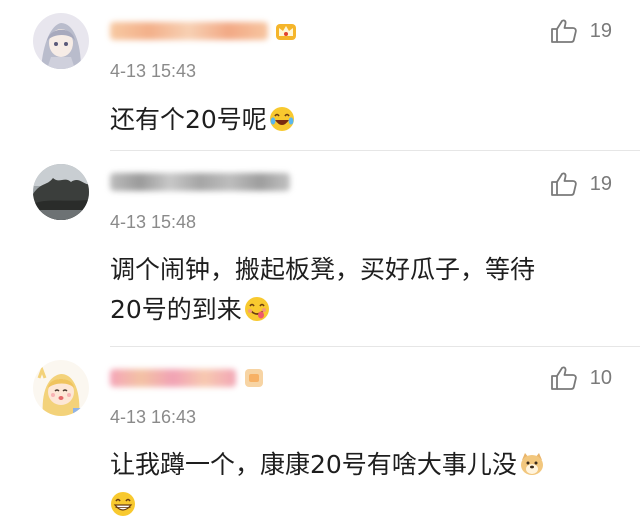  I want to click on comment-time: 4-13 16:43, so click(153, 417).